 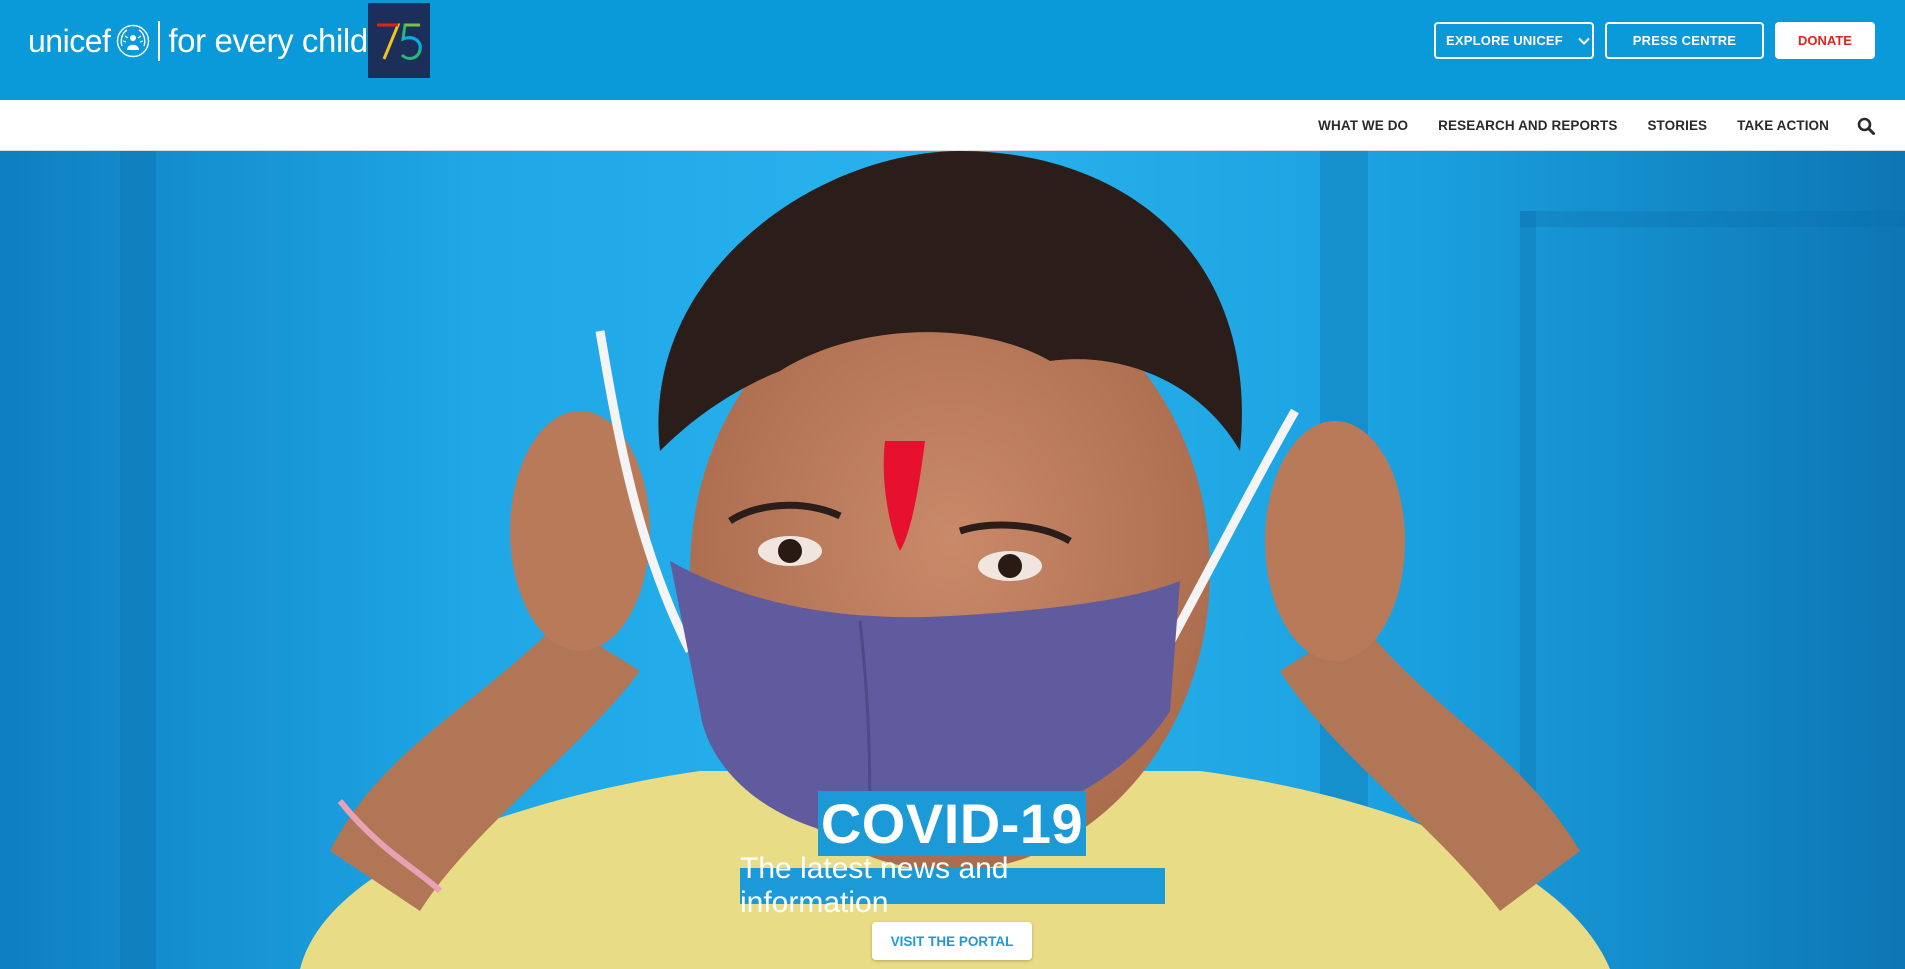 I want to click on logo-divider, so click(x=159, y=41).